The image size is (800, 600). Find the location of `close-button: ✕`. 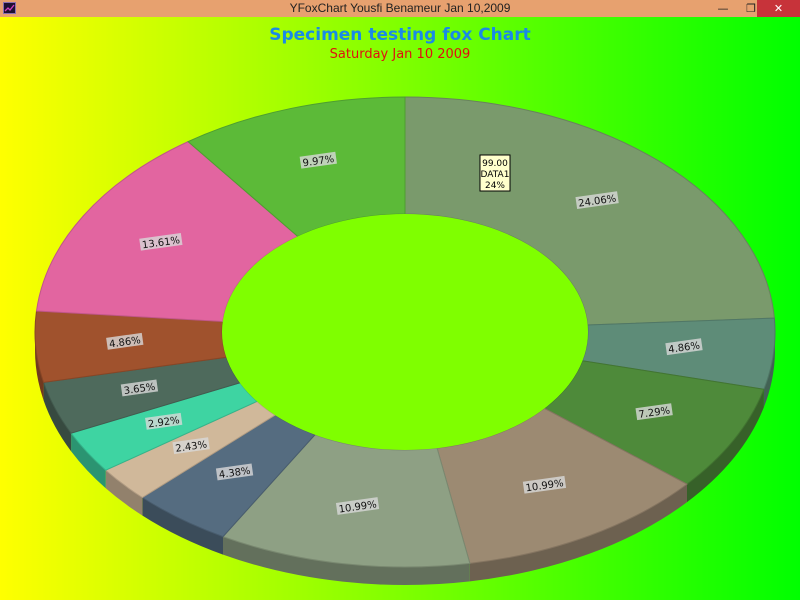

close-button: ✕ is located at coordinates (778, 8).